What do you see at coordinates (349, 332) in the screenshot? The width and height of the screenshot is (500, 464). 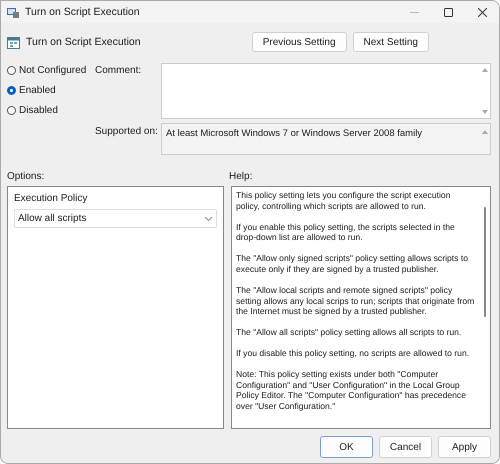 I see `help-paragraph: The "Allow all scripts" policy setting allows all scripts to run.` at bounding box center [349, 332].